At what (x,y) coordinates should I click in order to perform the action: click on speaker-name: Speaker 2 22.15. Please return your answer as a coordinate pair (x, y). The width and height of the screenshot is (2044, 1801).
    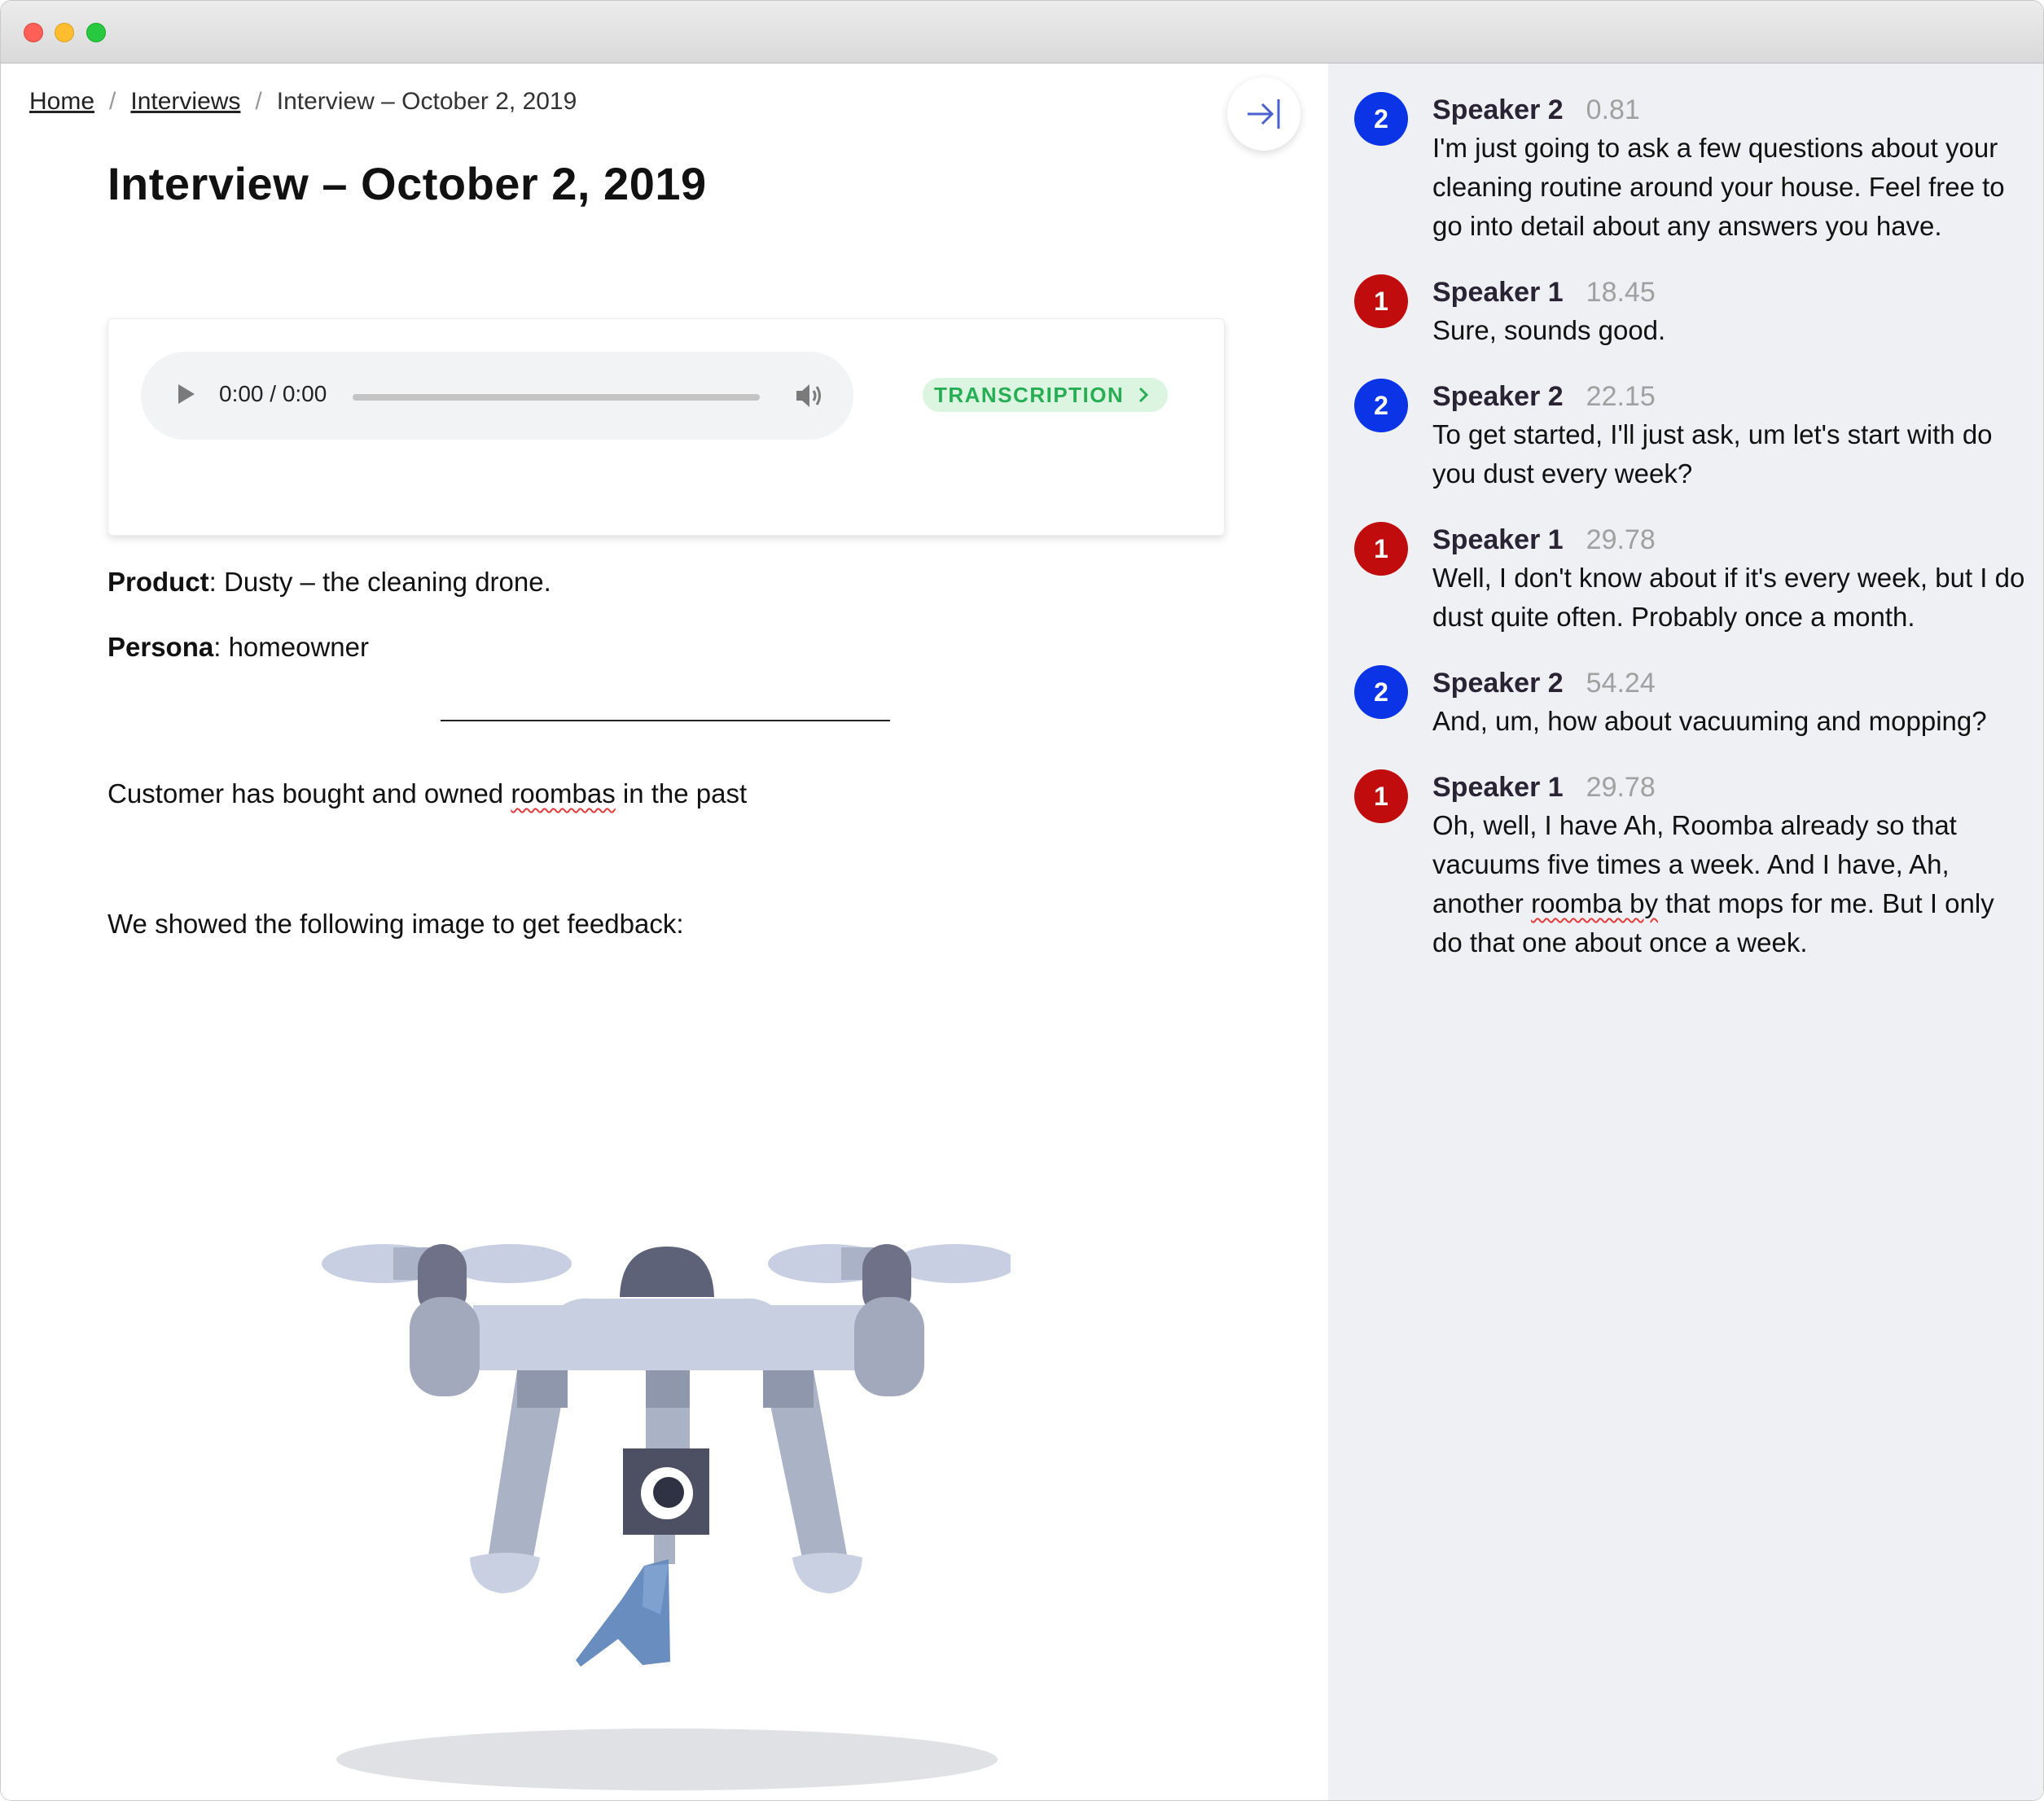
    Looking at the image, I should click on (1544, 397).